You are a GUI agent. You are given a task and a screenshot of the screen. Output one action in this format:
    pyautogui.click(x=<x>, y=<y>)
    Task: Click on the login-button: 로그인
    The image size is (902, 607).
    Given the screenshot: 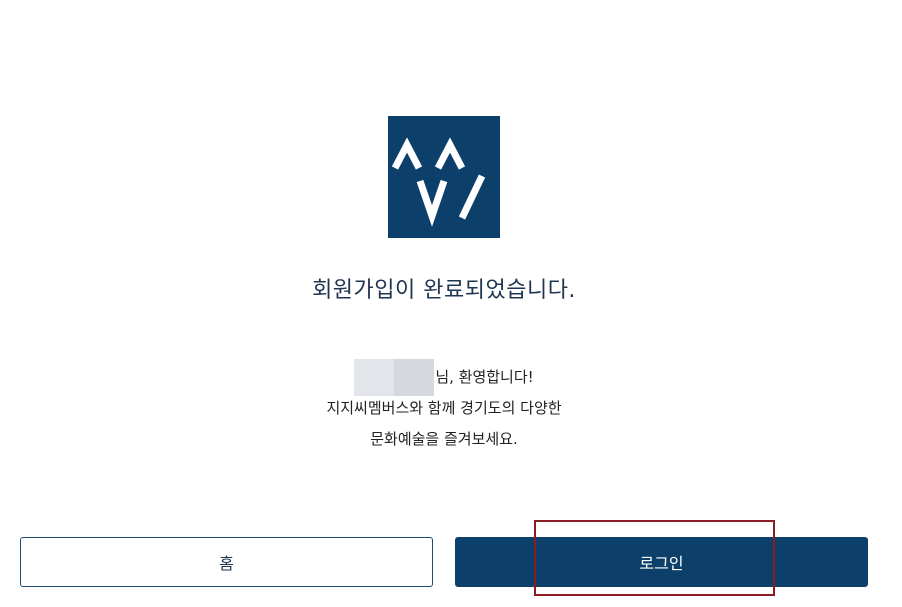 What is the action you would take?
    pyautogui.click(x=661, y=562)
    